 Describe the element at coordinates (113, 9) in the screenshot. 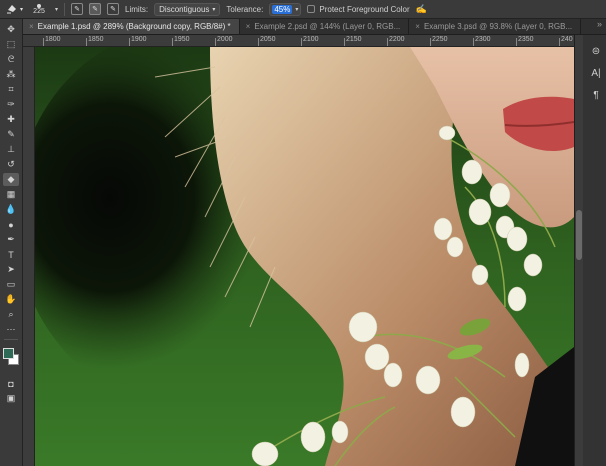

I see `sampling-swatch-icon: ✎` at that location.